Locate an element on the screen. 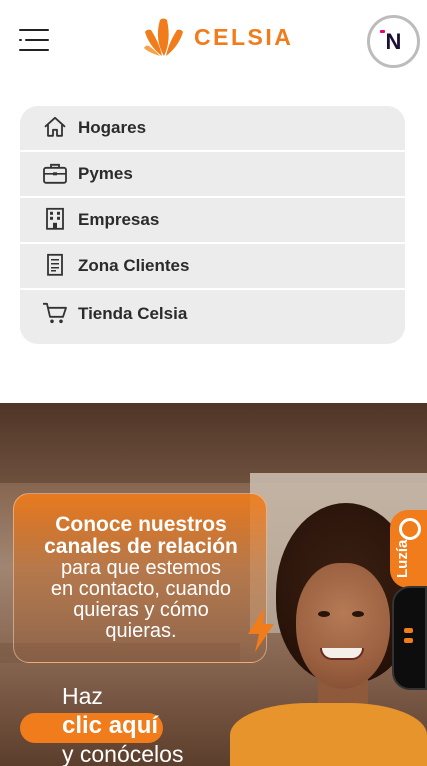  cta-line-3: y conócelos is located at coordinates (123, 753).